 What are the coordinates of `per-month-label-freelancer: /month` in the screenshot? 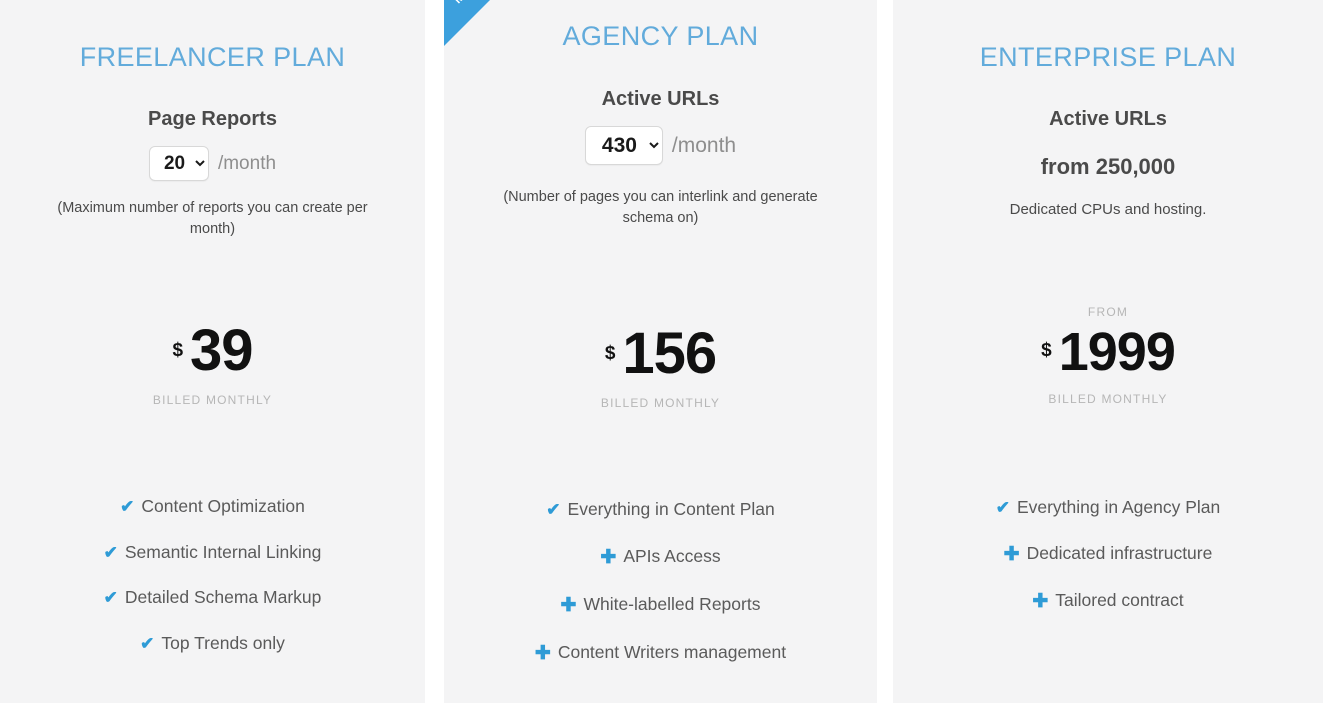 It's located at (247, 163).